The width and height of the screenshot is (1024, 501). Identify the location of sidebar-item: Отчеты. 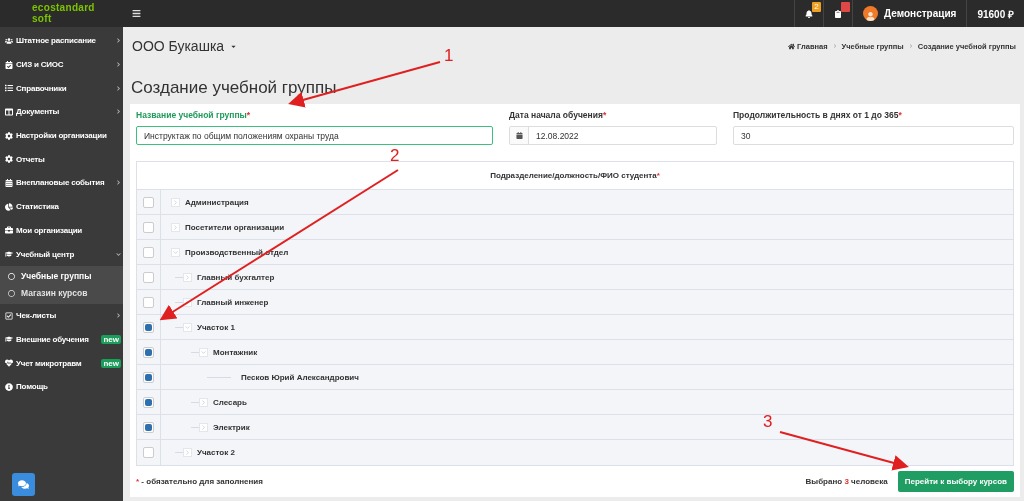
(61, 159).